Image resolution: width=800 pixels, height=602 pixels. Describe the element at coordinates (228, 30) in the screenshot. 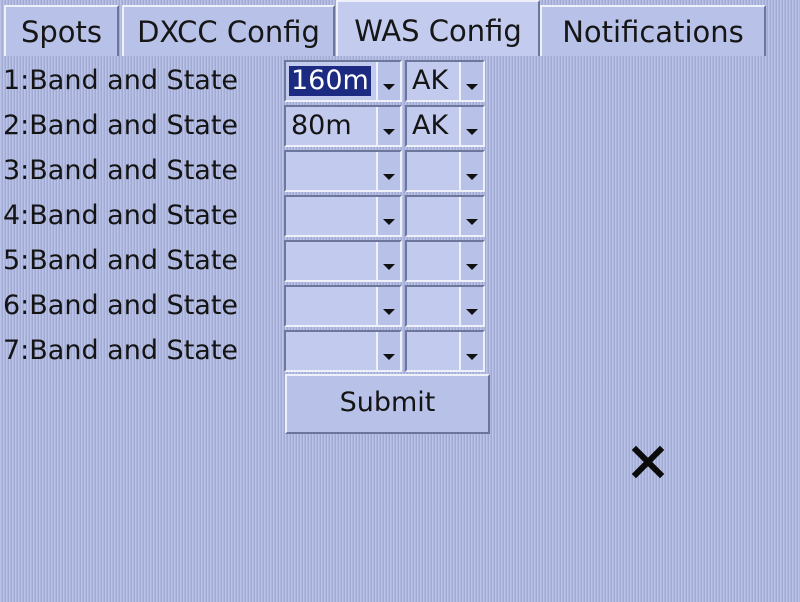

I see `tab-dxcc-config: DXCC Config` at that location.